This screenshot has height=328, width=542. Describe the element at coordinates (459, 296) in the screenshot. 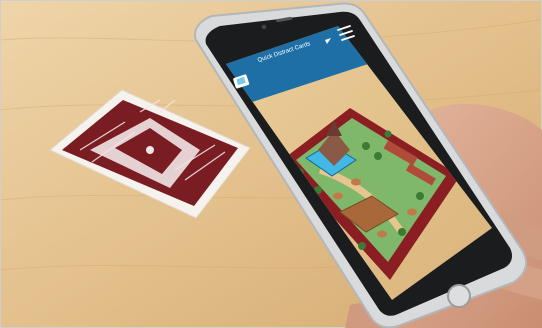

I see `home-button` at that location.